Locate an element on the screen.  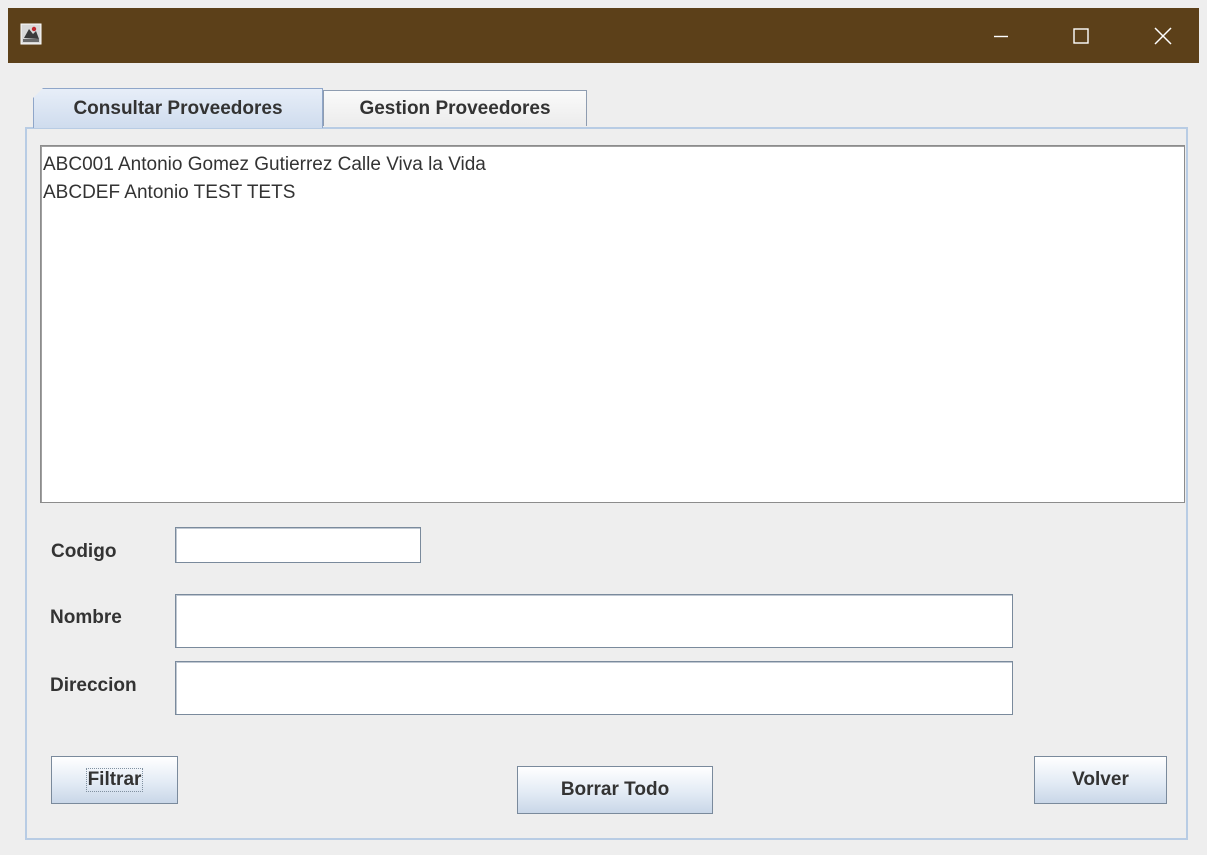
borrar-todo-button-label: Borrar Todo is located at coordinates (615, 789).